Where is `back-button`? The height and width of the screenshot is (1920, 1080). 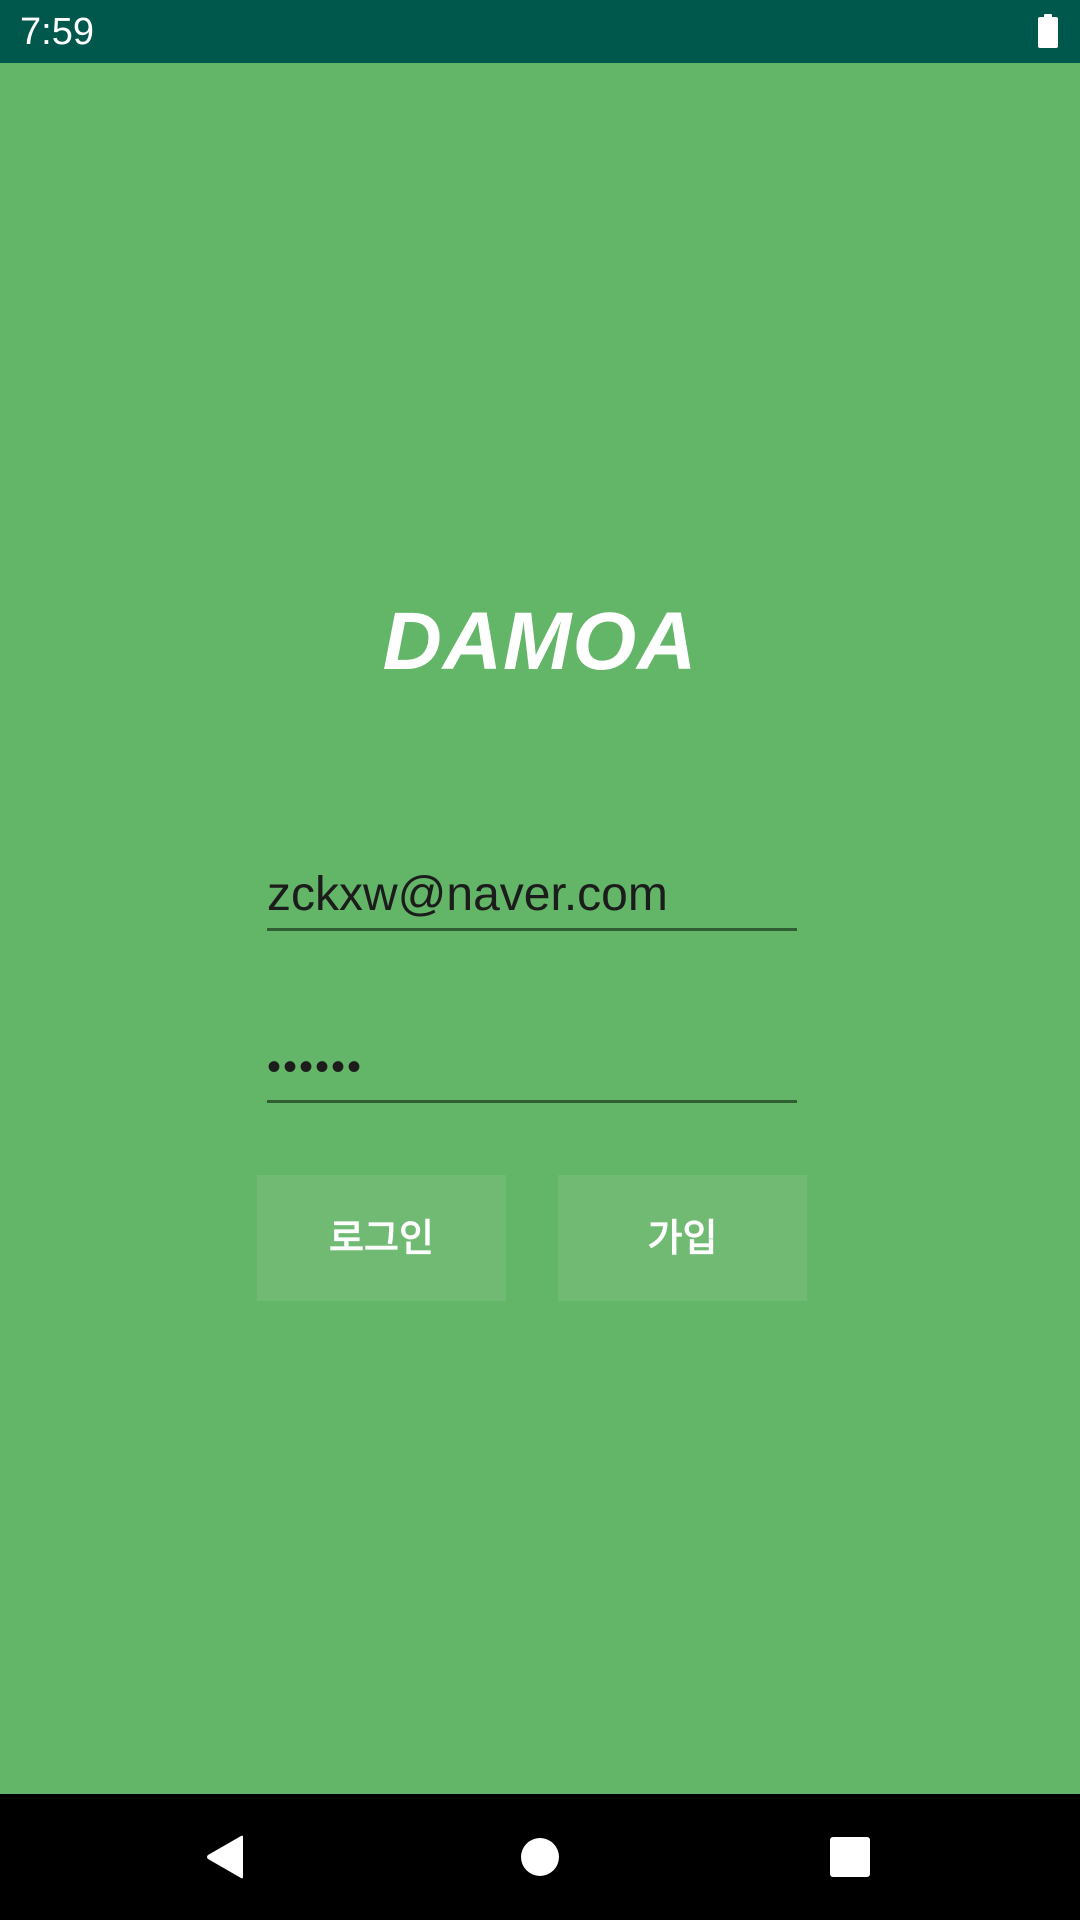
back-button is located at coordinates (225, 1857).